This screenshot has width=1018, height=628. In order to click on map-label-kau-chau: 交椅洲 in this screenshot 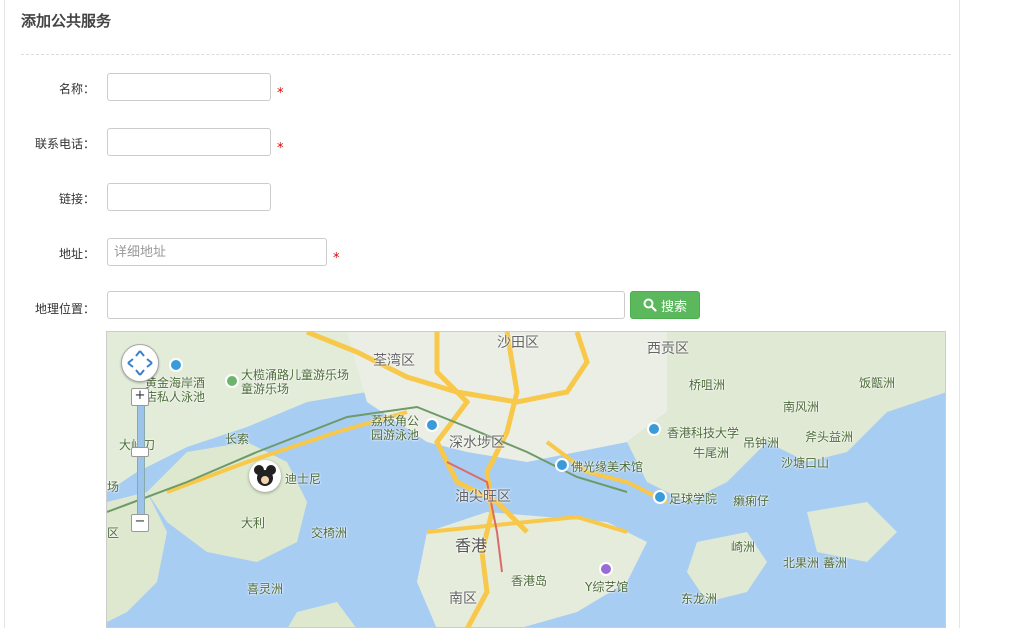, I will do `click(329, 533)`.